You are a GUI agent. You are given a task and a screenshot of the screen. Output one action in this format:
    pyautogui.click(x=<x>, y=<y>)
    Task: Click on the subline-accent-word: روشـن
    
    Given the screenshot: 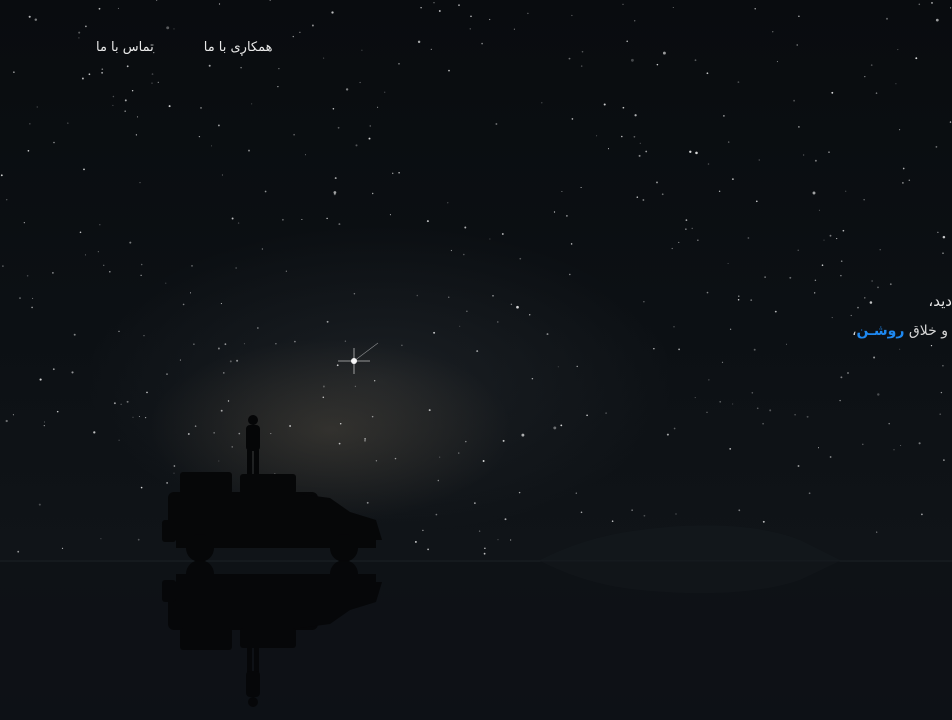 What is the action you would take?
    pyautogui.click(x=880, y=331)
    